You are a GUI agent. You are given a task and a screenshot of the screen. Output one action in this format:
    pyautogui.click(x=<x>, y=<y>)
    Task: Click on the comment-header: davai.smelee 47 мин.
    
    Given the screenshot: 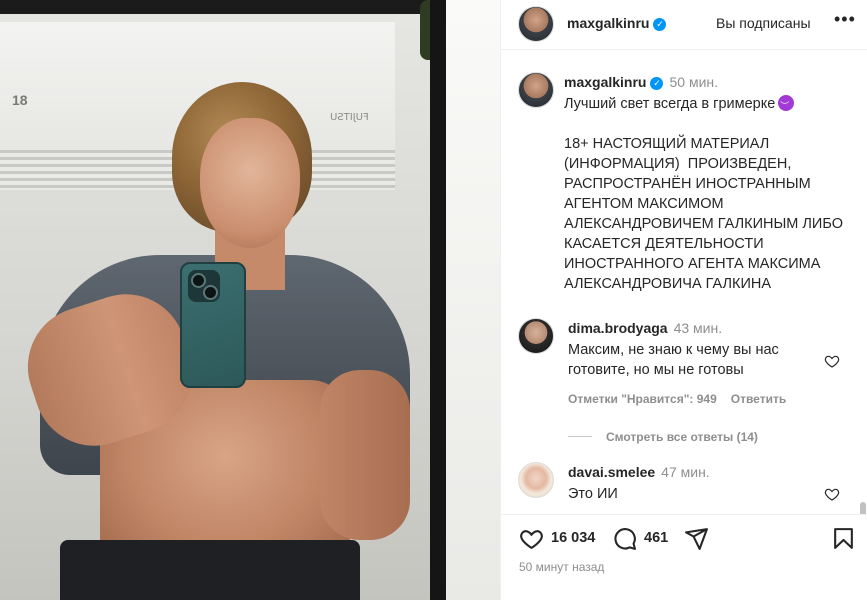 What is the action you would take?
    pyautogui.click(x=639, y=472)
    